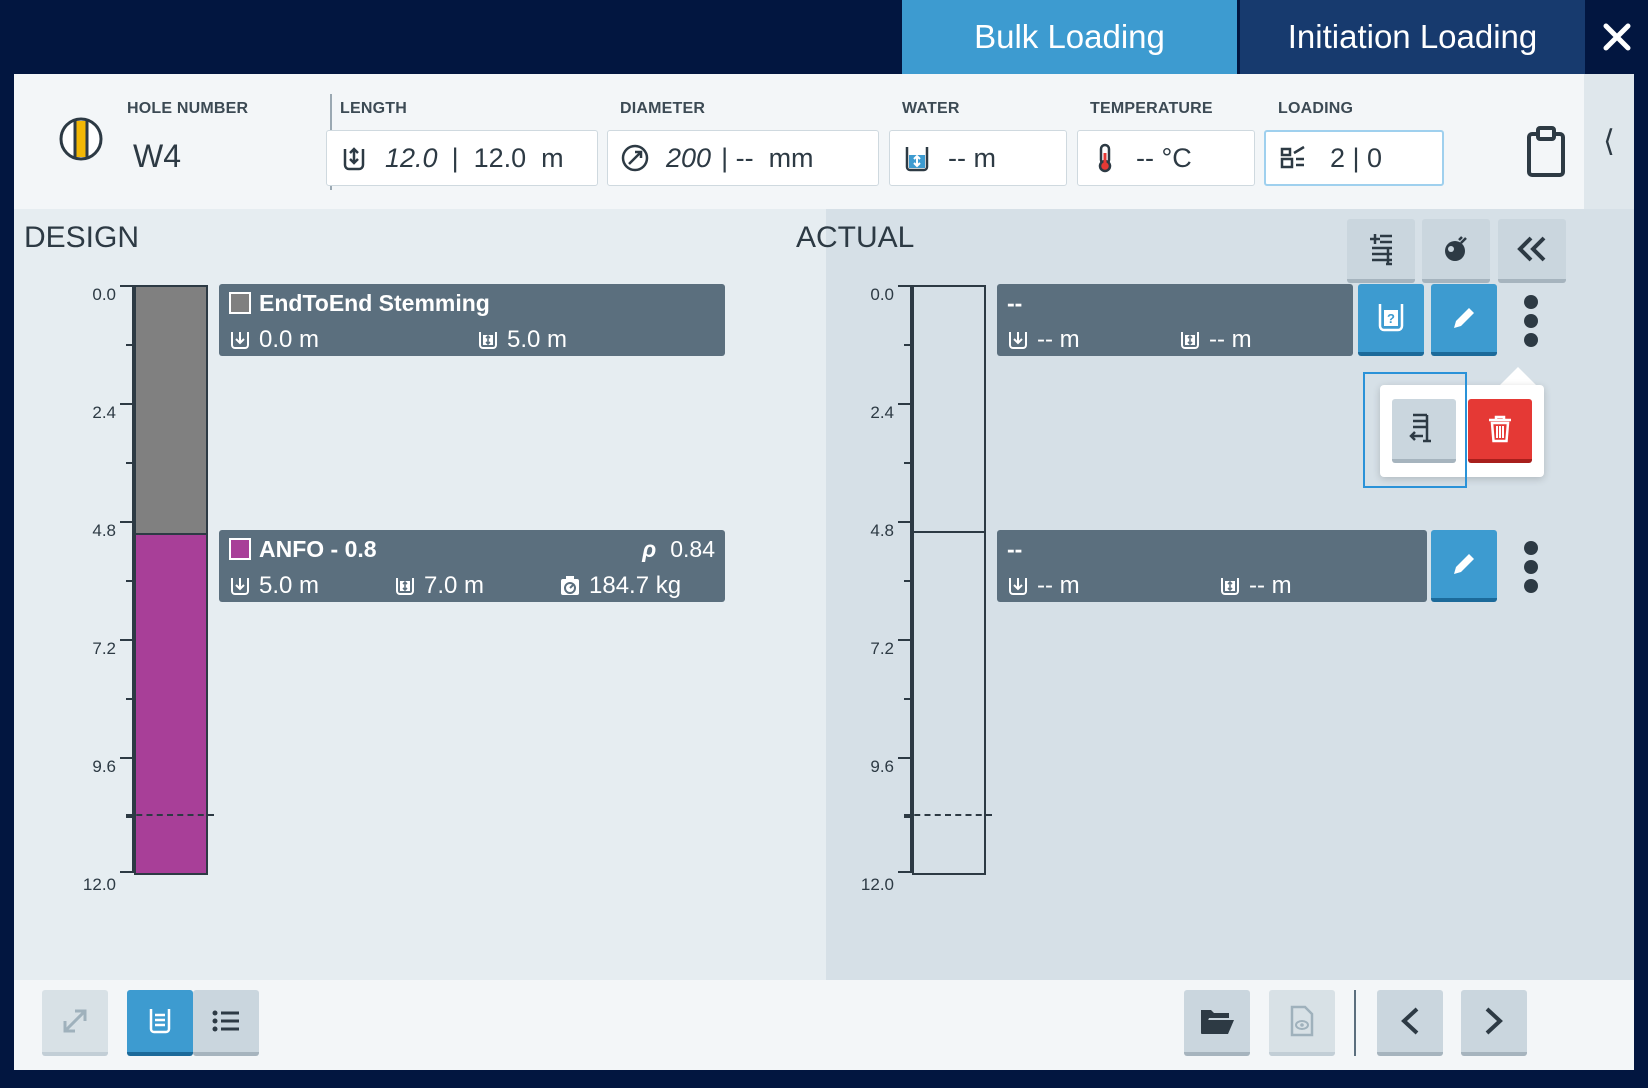 The height and width of the screenshot is (1088, 1648). What do you see at coordinates (160, 1023) in the screenshot?
I see `column-view-button` at bounding box center [160, 1023].